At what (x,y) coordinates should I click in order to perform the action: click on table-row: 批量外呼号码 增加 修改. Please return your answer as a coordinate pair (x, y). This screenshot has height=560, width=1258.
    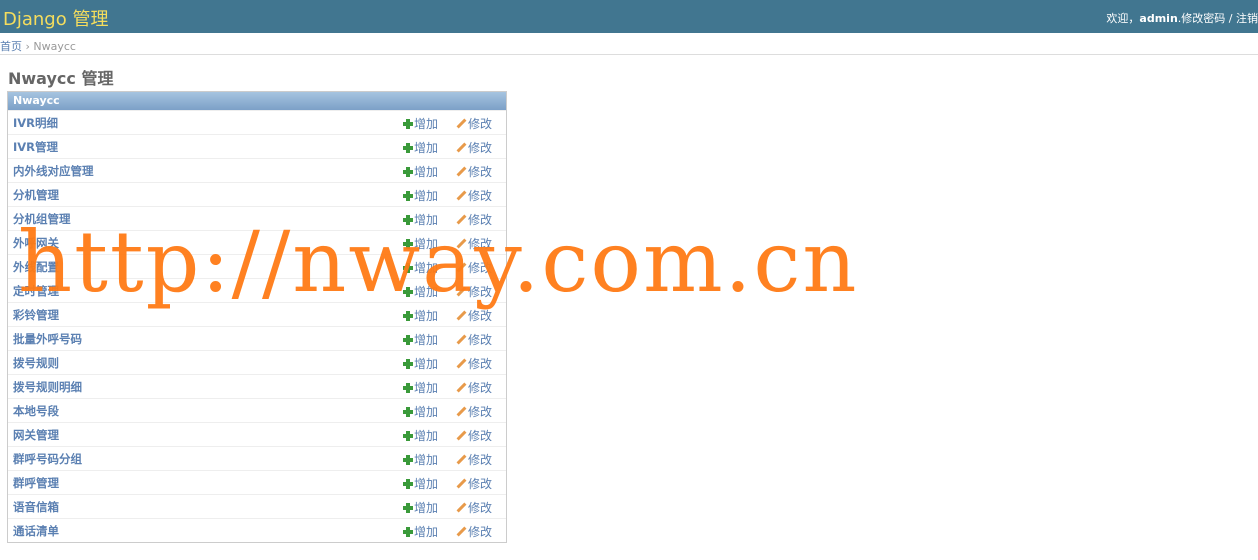
    Looking at the image, I should click on (257, 338).